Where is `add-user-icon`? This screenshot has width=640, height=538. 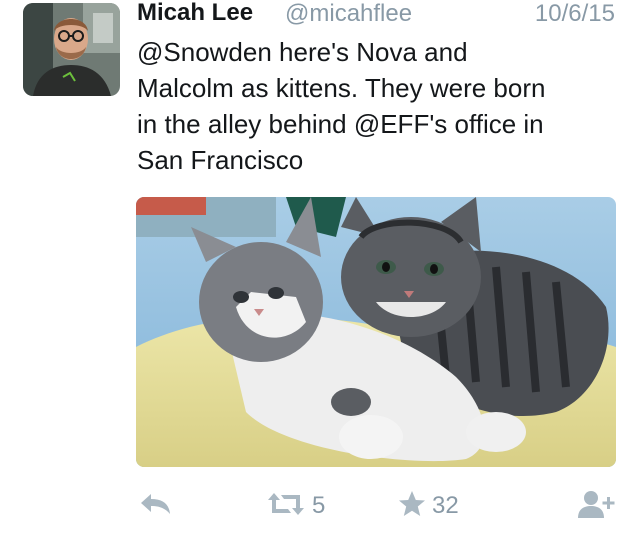 add-user-icon is located at coordinates (597, 506).